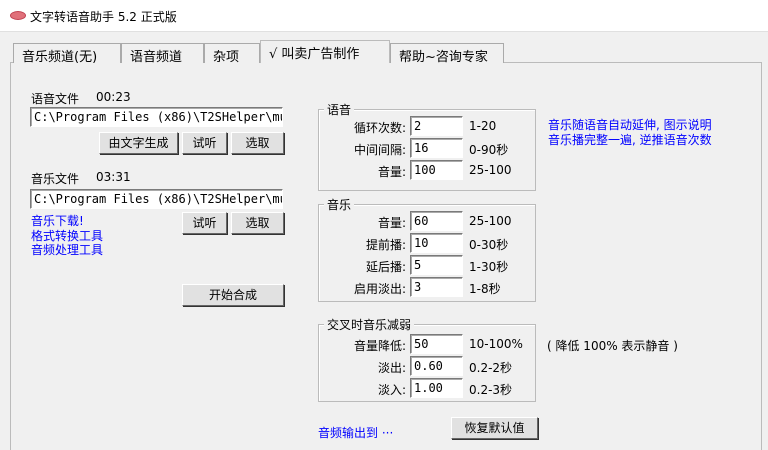  What do you see at coordinates (379, 289) in the screenshot?
I see `fade-out-enable-label: 启用淡出:` at bounding box center [379, 289].